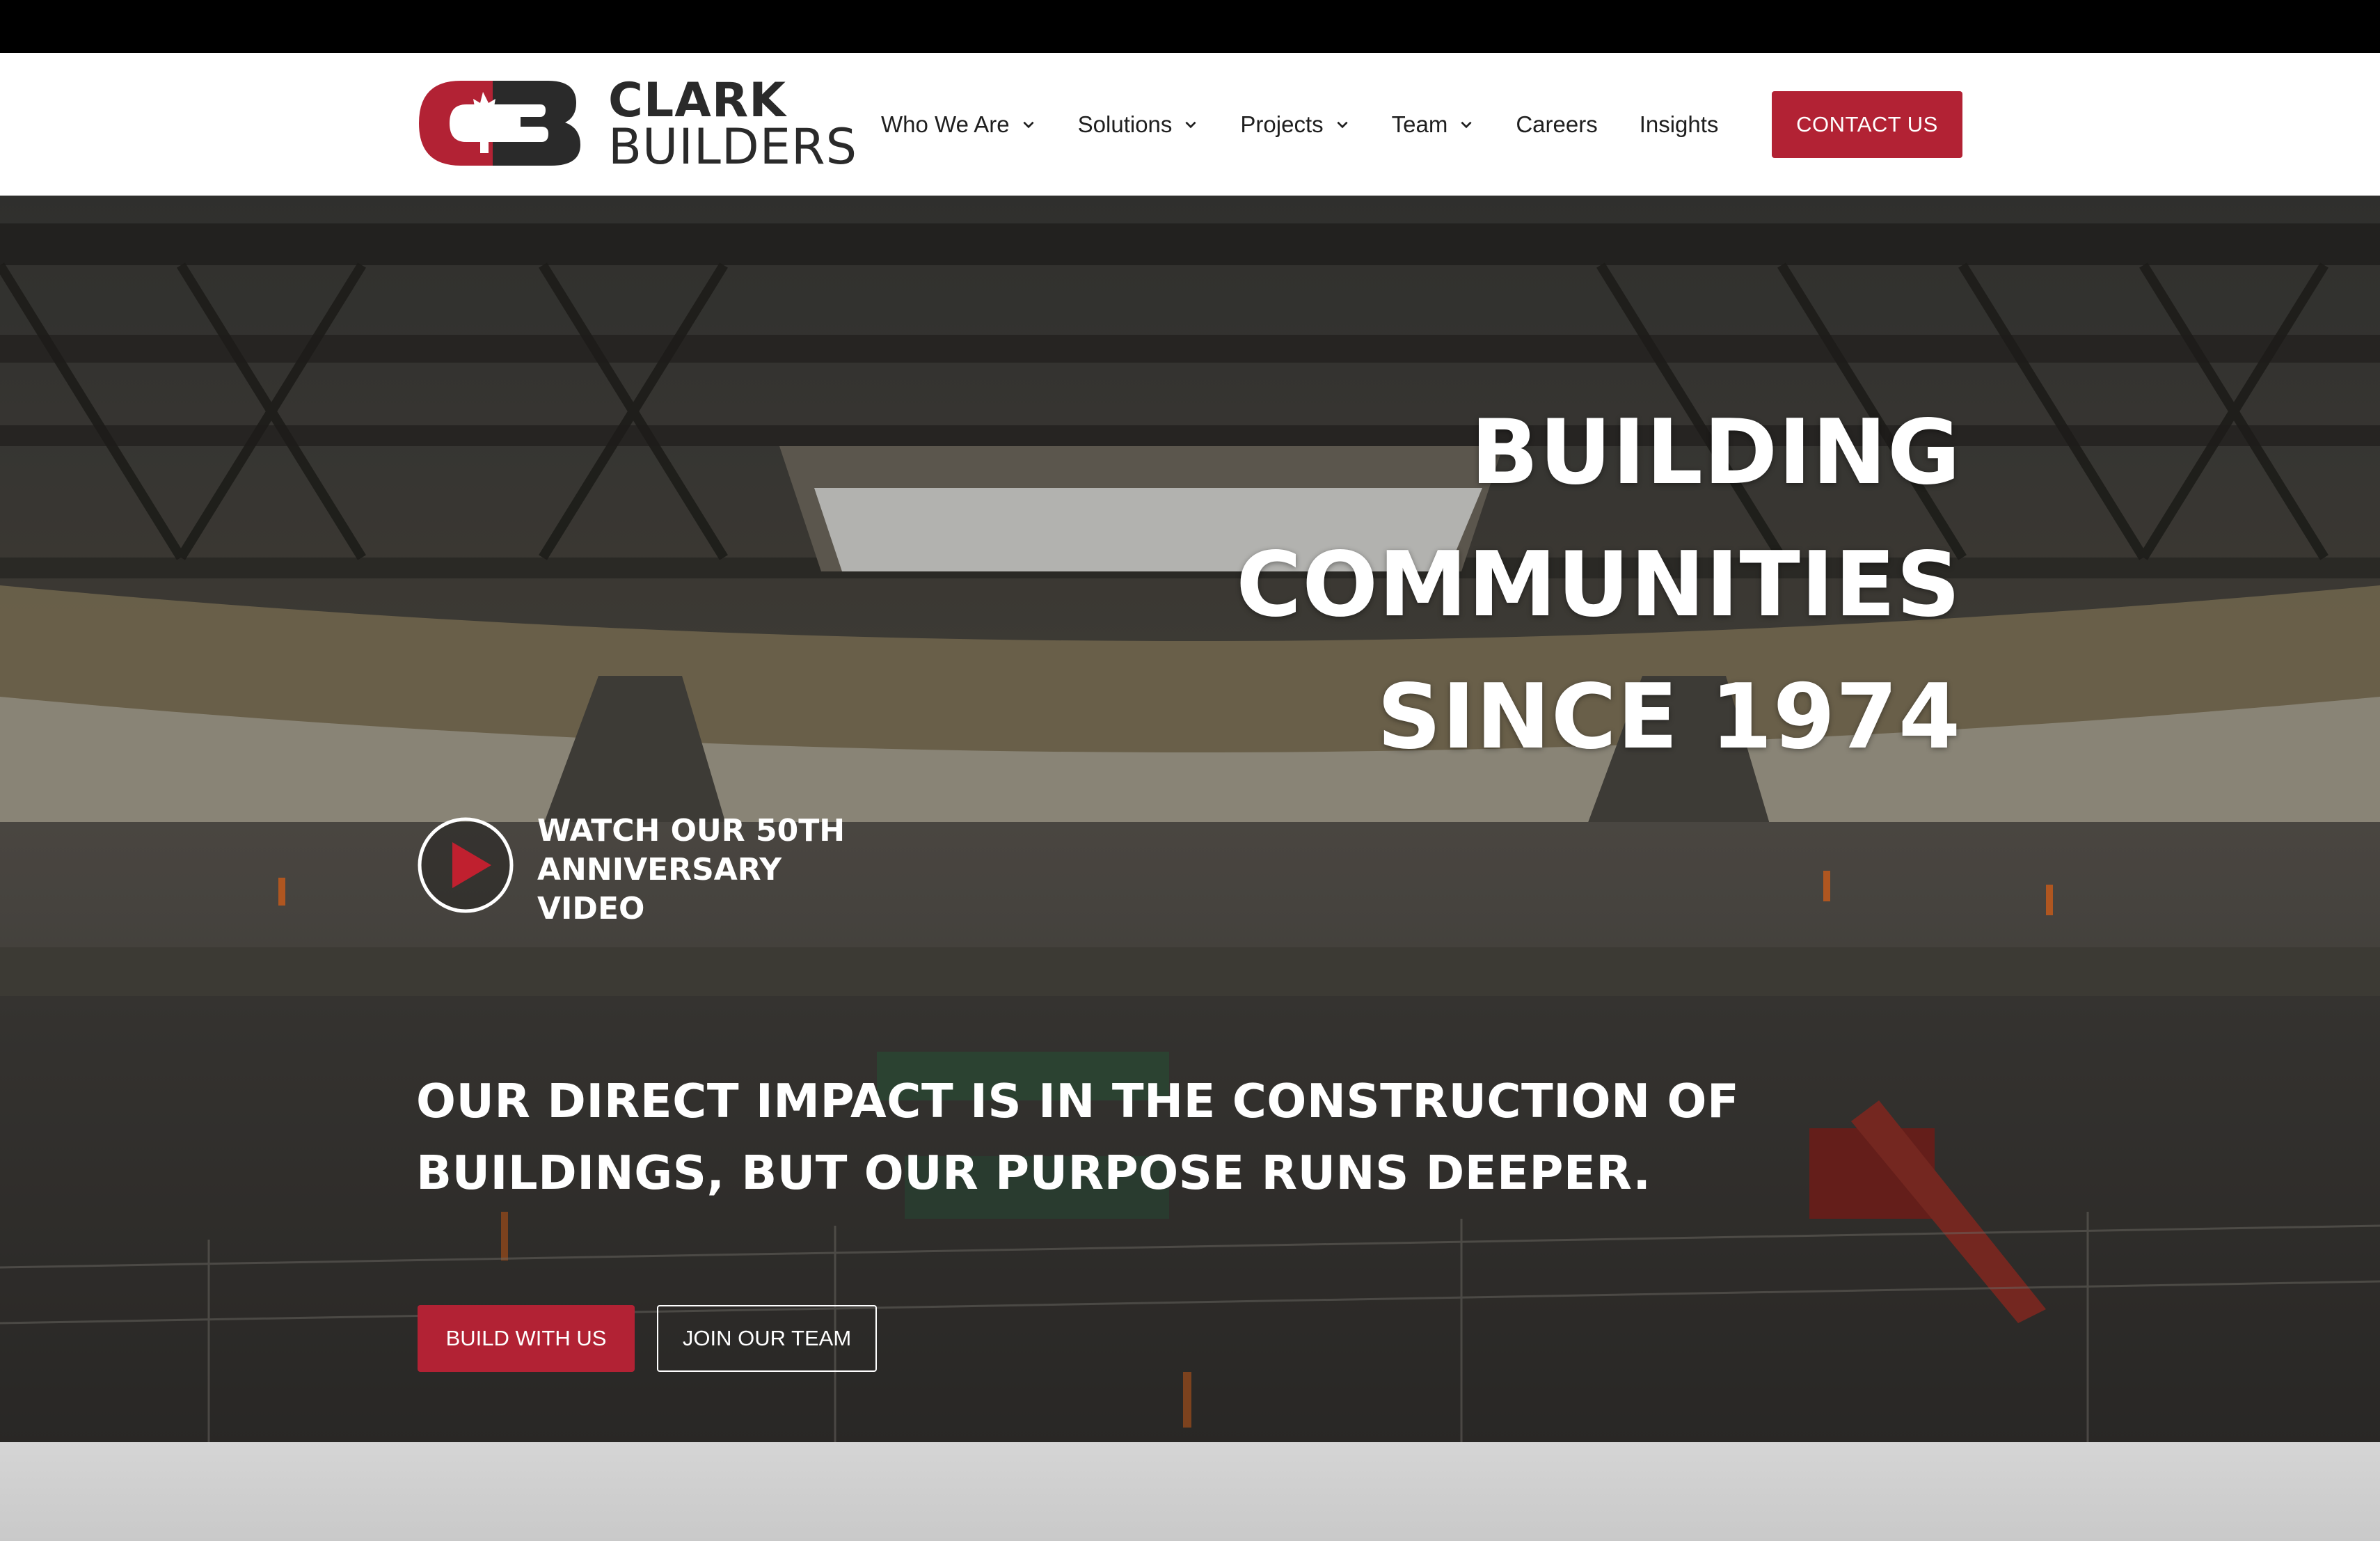  I want to click on nav-label: Team, so click(1419, 124).